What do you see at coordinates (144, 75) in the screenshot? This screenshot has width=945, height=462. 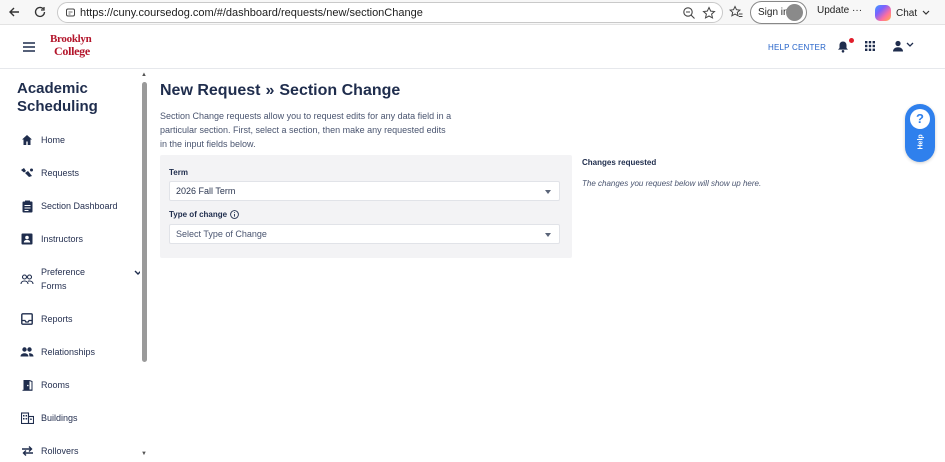 I see `scroll-up-icon: ▲` at bounding box center [144, 75].